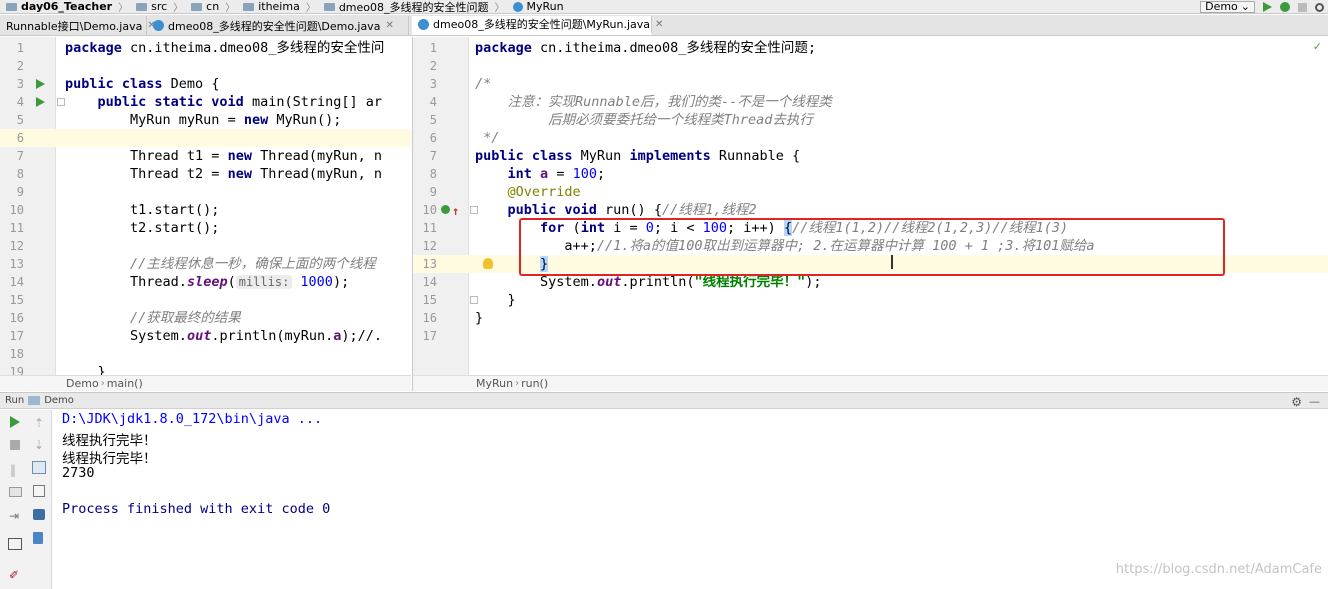 The image size is (1328, 589). I want to click on code-line: 1 package cn.itheima.dmeo08_多线程的安全性问, so click(200, 48).